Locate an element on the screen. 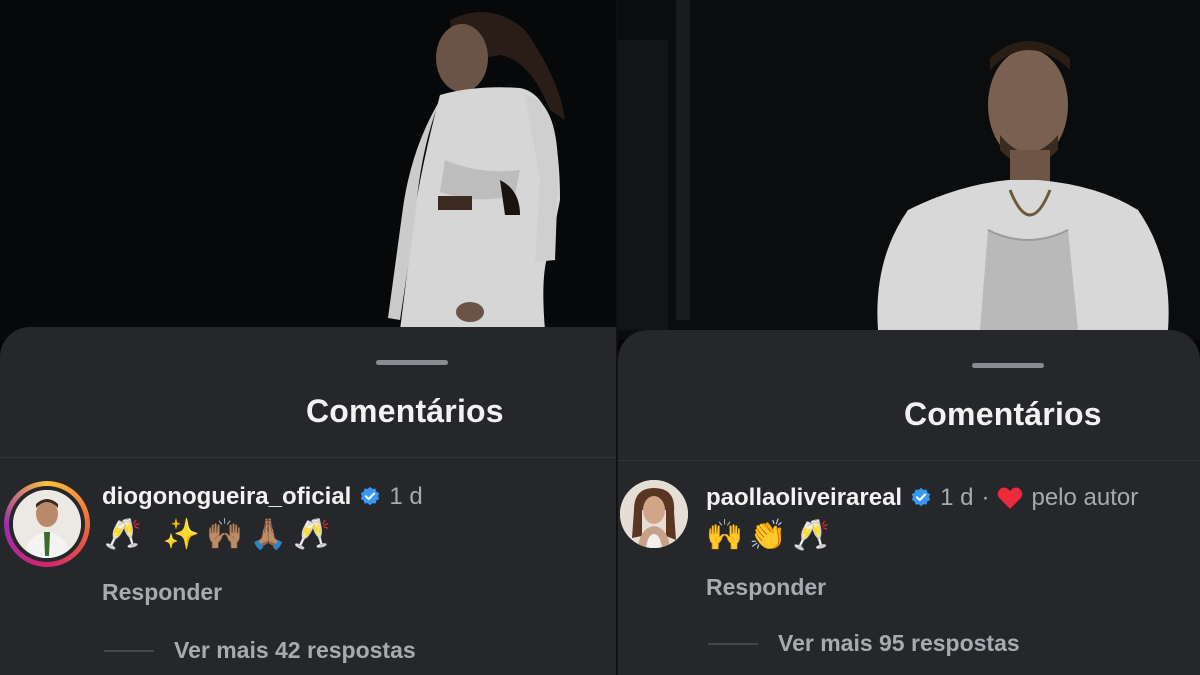 The height and width of the screenshot is (675, 1200). view-more-replies-button: Ver mais 95 respostas is located at coordinates (864, 643).